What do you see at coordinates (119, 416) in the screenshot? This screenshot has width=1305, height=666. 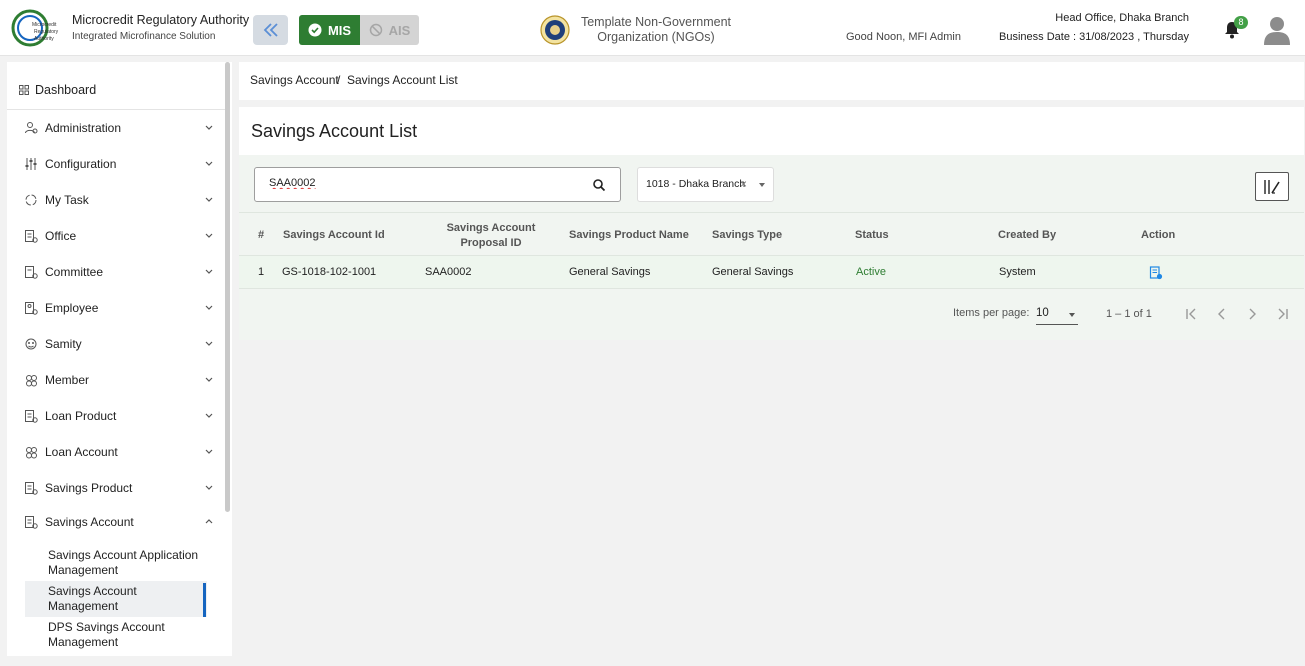 I see `sidebar-item-loan-product: Loan Product` at bounding box center [119, 416].